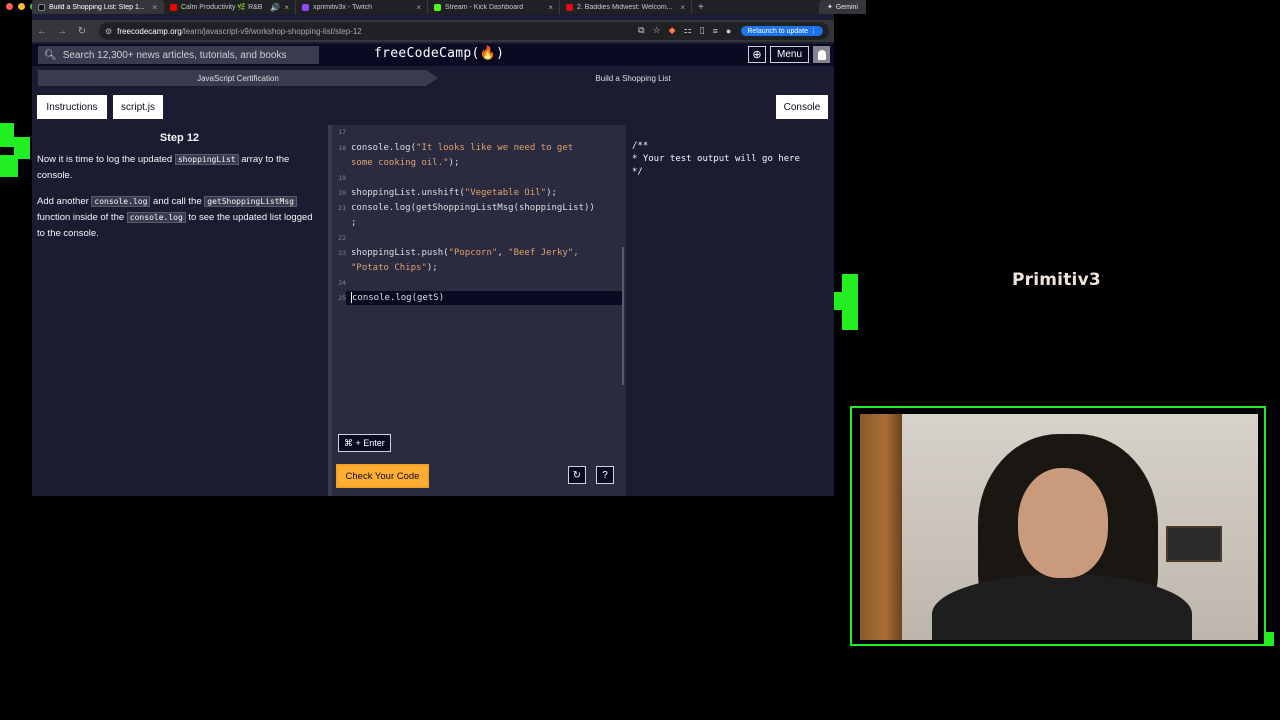 This screenshot has width=1280, height=720. What do you see at coordinates (354, 223) in the screenshot?
I see `code-text: ;` at bounding box center [354, 223].